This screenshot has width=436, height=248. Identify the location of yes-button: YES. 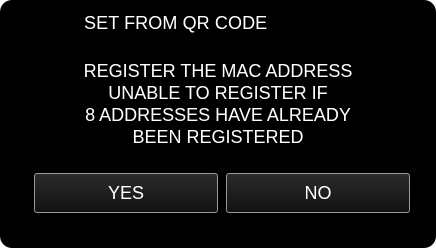
(126, 193).